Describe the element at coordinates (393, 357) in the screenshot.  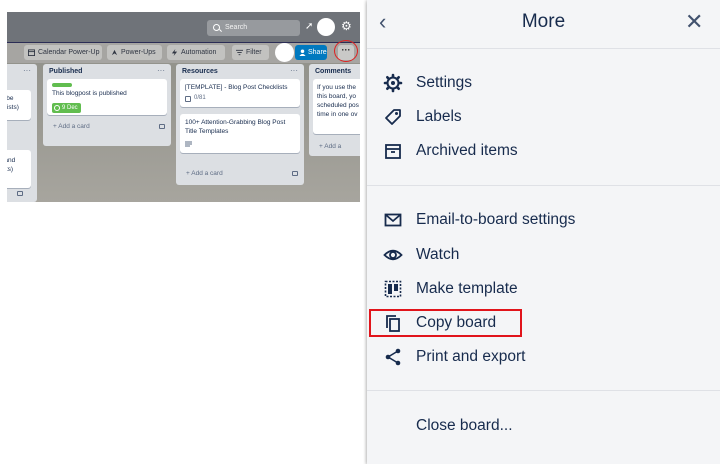
I see `share-icon` at that location.